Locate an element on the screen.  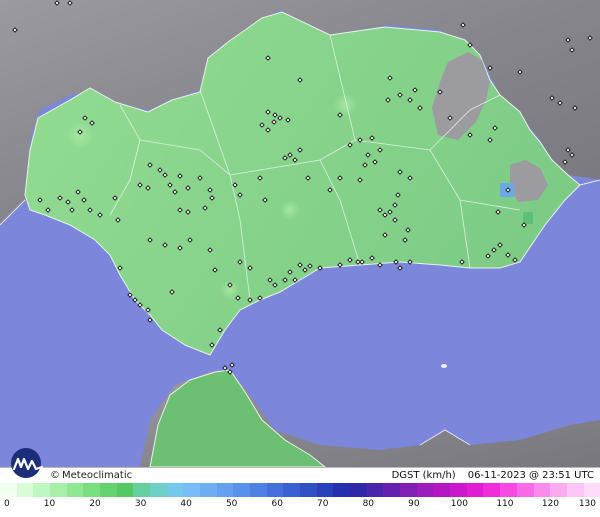
brand-label: © Meteoclimatic is located at coordinates (91, 475).